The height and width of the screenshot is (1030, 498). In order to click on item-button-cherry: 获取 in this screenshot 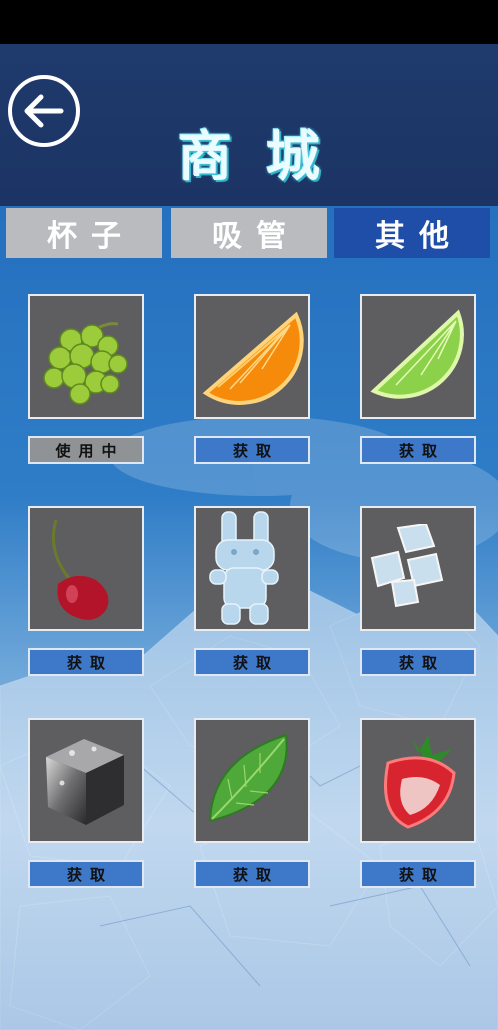, I will do `click(86, 662)`.